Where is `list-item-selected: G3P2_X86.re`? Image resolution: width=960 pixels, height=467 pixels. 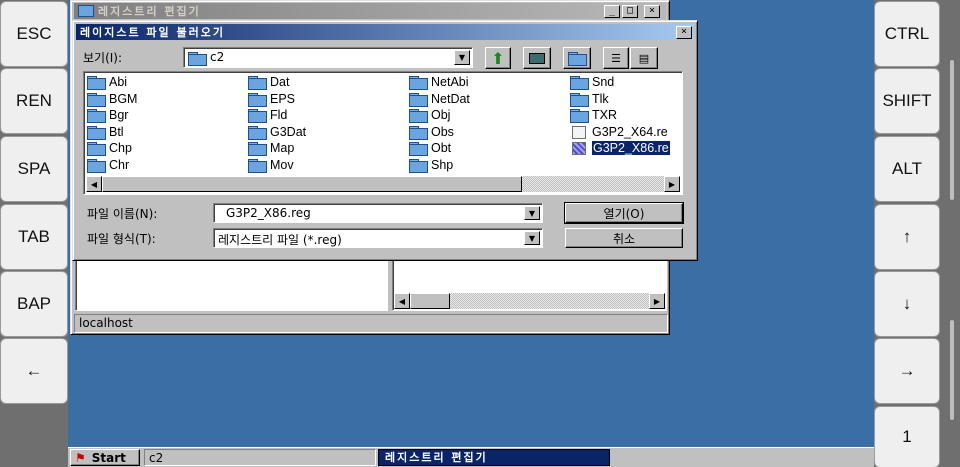 list-item-selected: G3P2_X86.re is located at coordinates (620, 148).